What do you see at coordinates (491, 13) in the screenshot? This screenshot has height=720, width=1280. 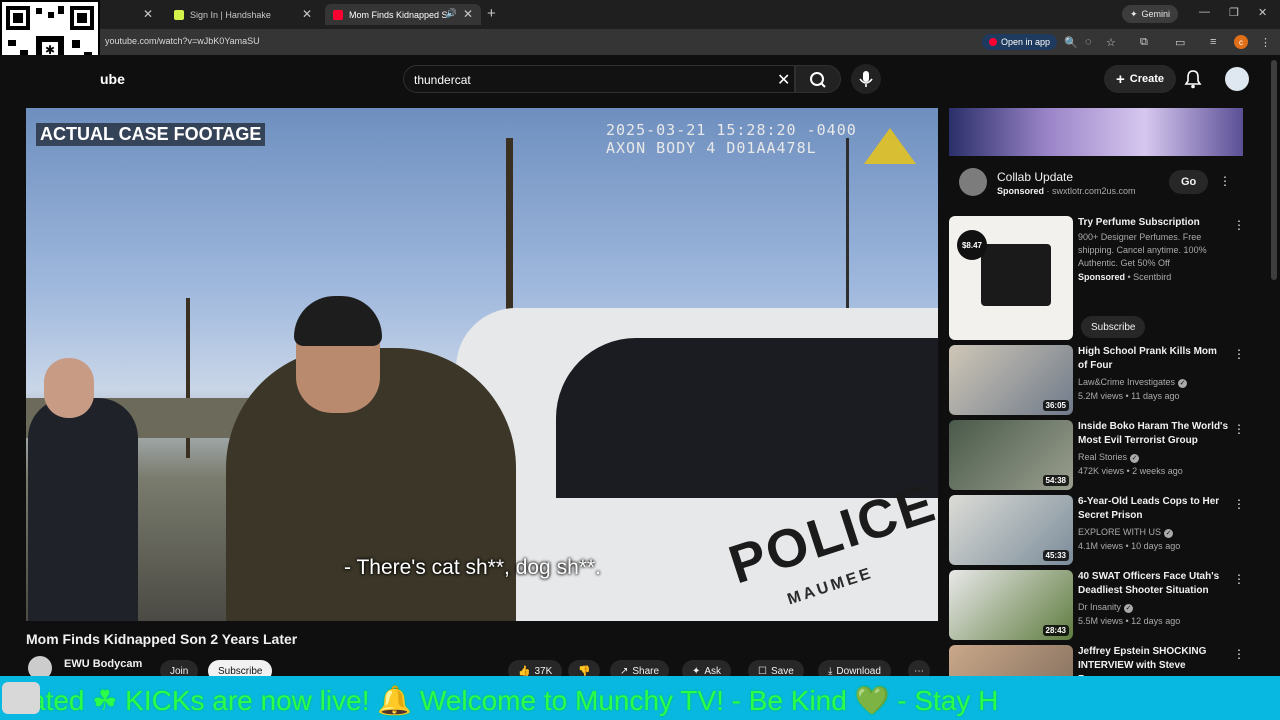 I see `new-tab-icon: +` at bounding box center [491, 13].